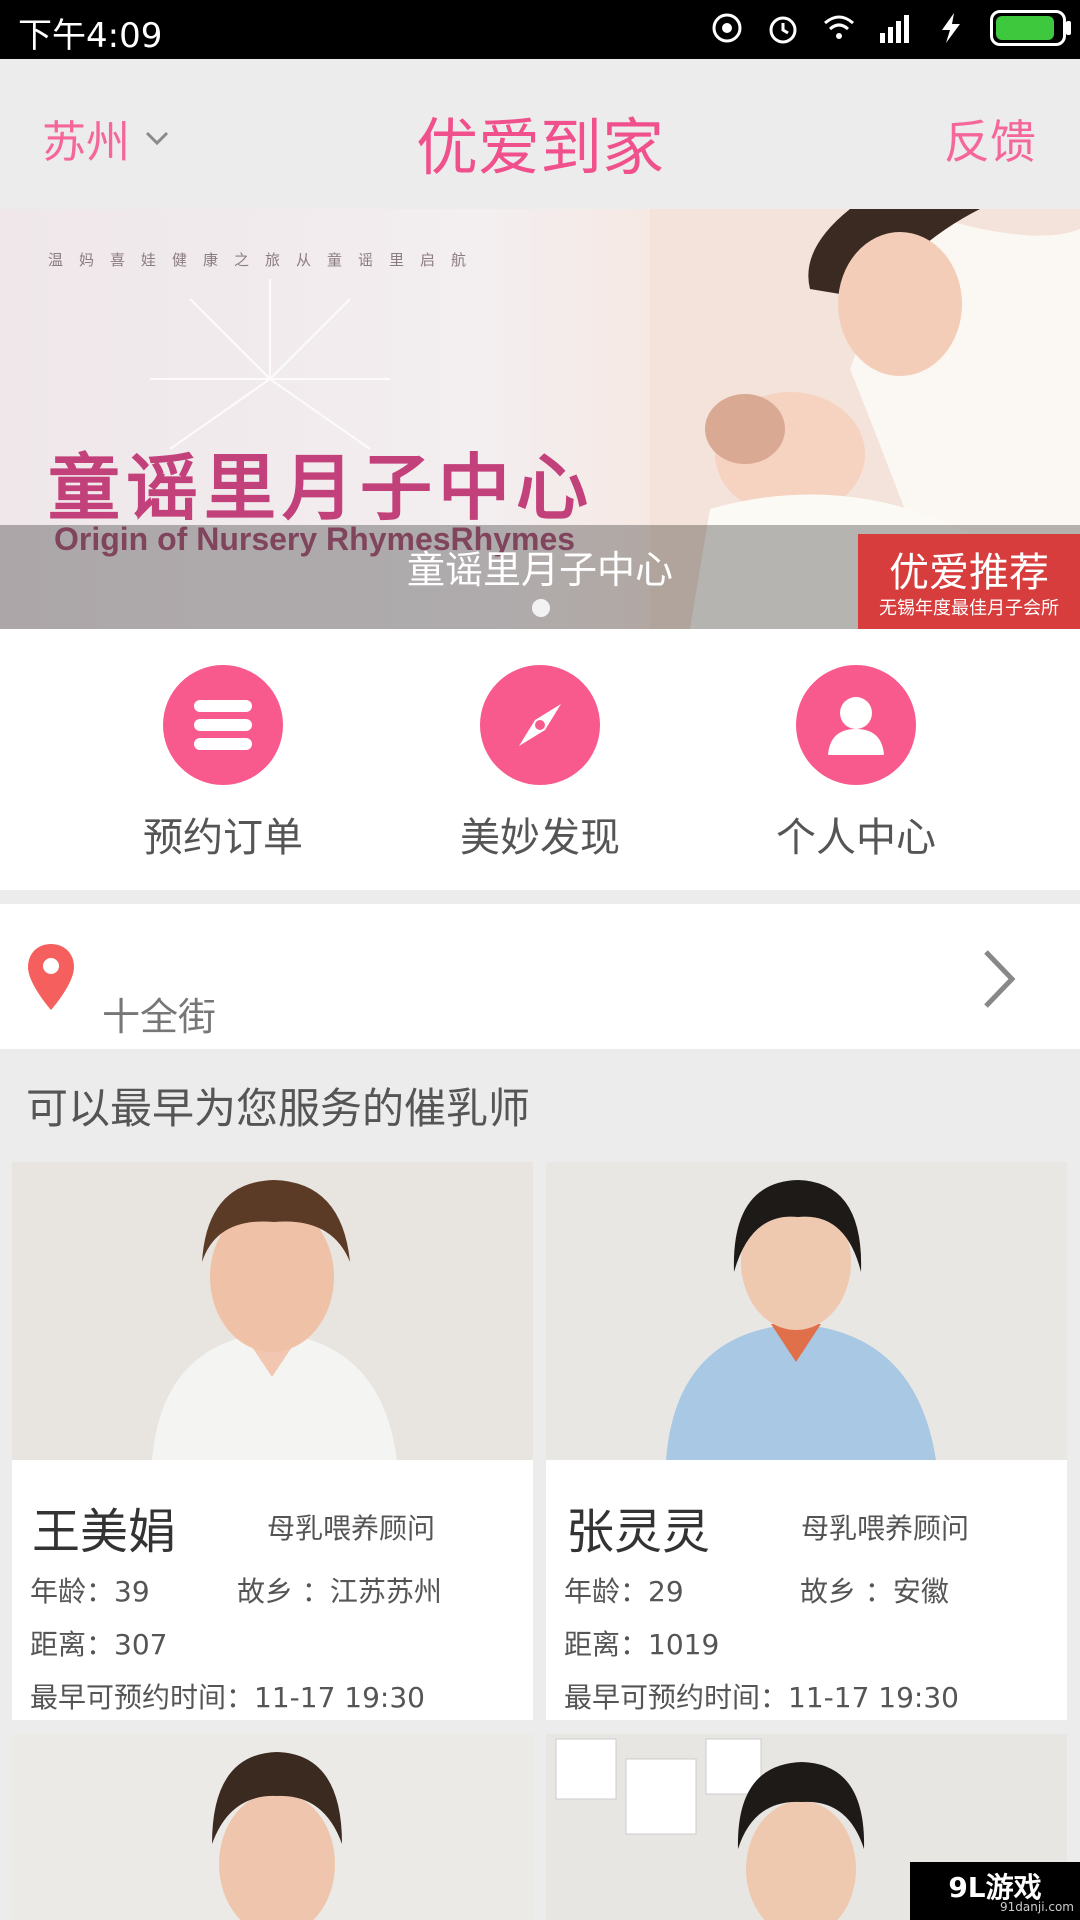 Image resolution: width=1080 pixels, height=1920 pixels. What do you see at coordinates (990, 139) in the screenshot?
I see `feedback-button: 反馈` at bounding box center [990, 139].